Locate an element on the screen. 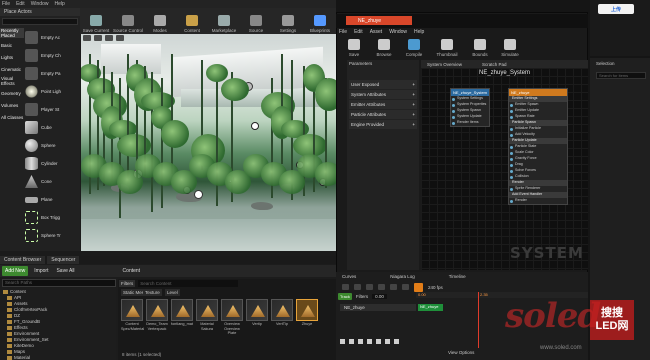 This screenshot has width=650, height=360. parameter-group: System Attributes + is located at coordinates (383, 94).